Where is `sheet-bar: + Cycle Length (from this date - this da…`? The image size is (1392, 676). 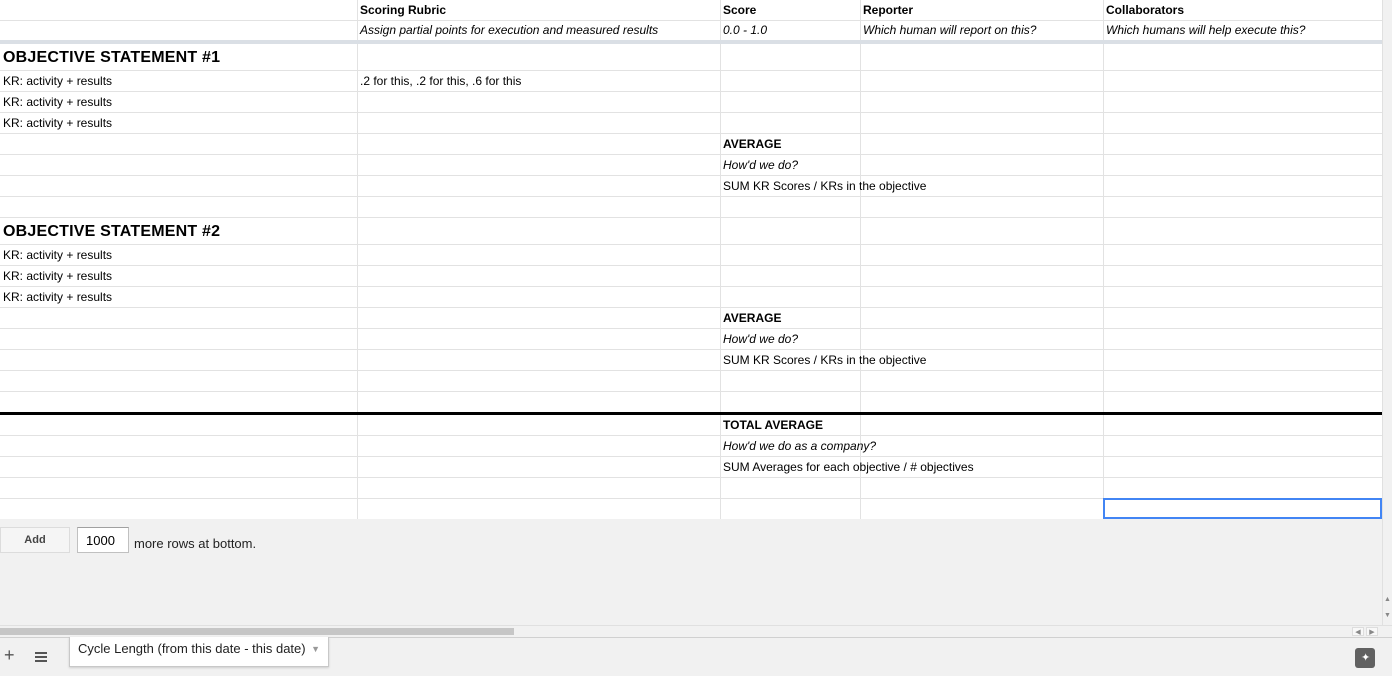 sheet-bar: + Cycle Length (from this date - this da… is located at coordinates (696, 656).